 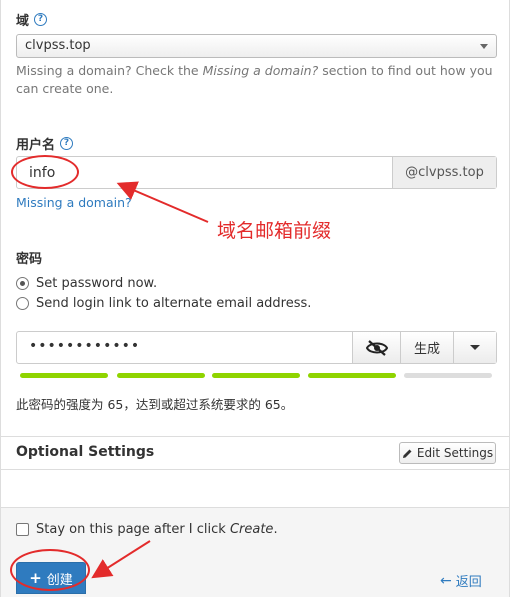 I want to click on stay-on-page-label: Stay on this page after I click Create., so click(x=157, y=529).